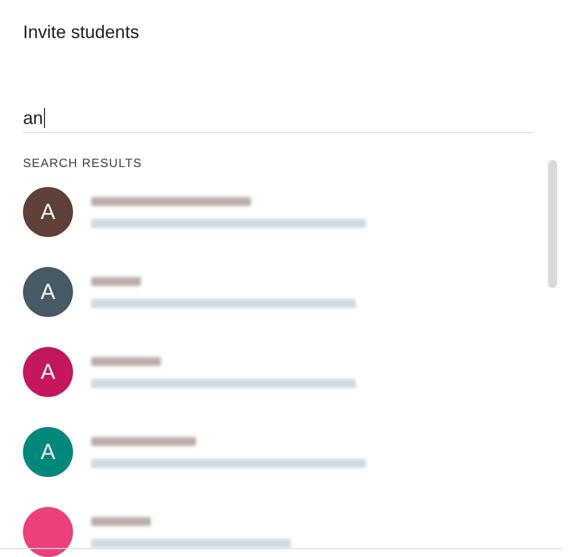 The image size is (582, 557). Describe the element at coordinates (278, 116) in the screenshot. I see `search-field: an` at that location.